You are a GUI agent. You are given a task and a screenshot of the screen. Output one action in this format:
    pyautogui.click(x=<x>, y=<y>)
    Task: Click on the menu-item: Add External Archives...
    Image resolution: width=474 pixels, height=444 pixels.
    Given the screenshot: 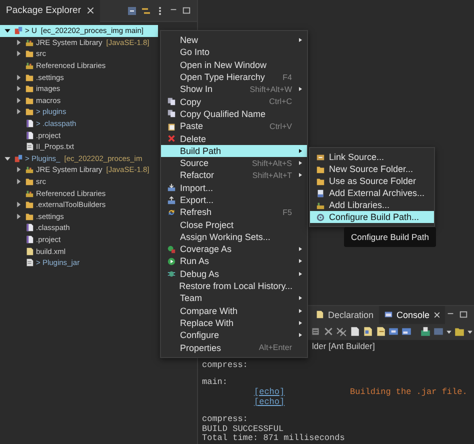 What is the action you would take?
    pyautogui.click(x=372, y=193)
    